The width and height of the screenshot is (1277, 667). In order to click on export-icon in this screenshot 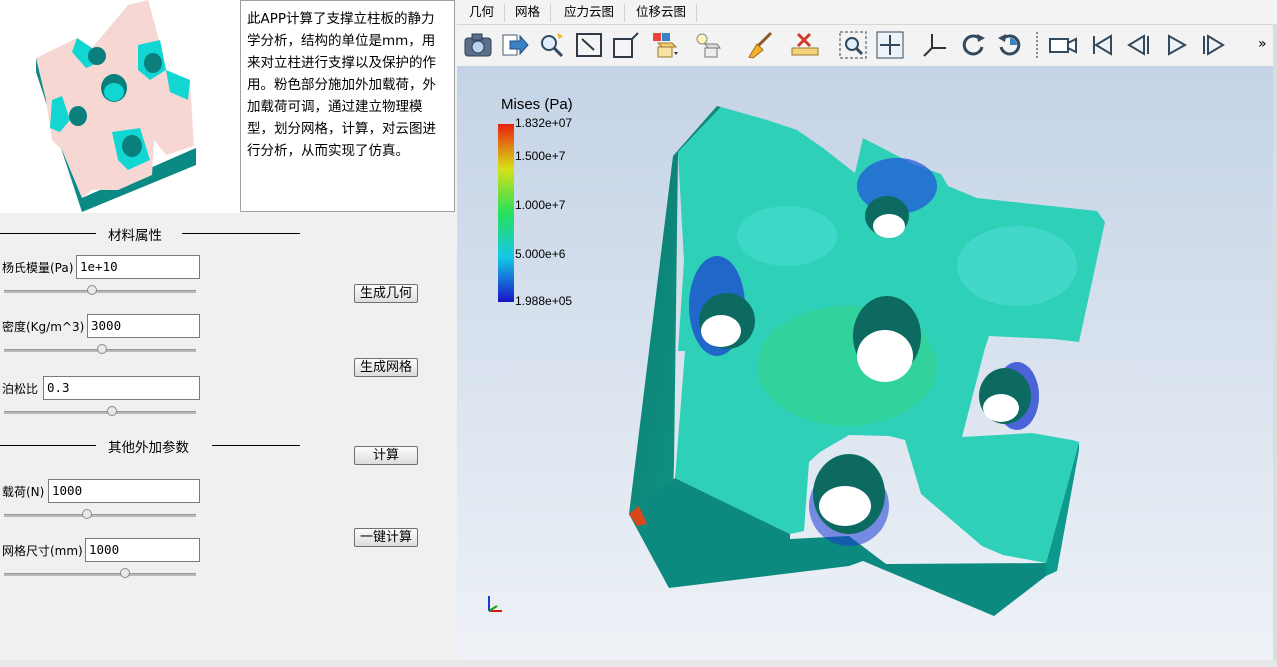, I will do `click(515, 45)`.